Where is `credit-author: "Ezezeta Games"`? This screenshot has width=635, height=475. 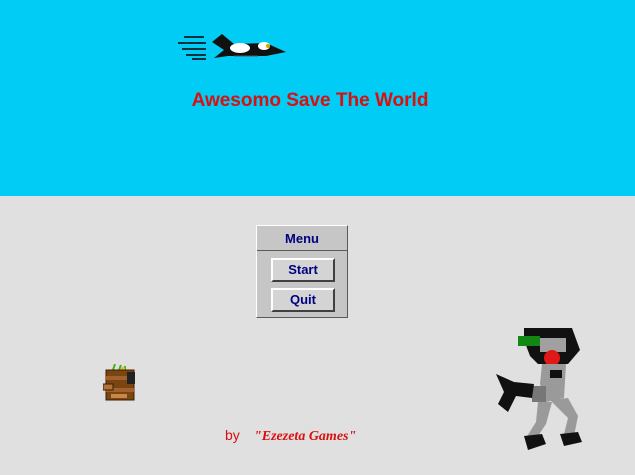
credit-author: "Ezezeta Games" is located at coordinates (305, 436).